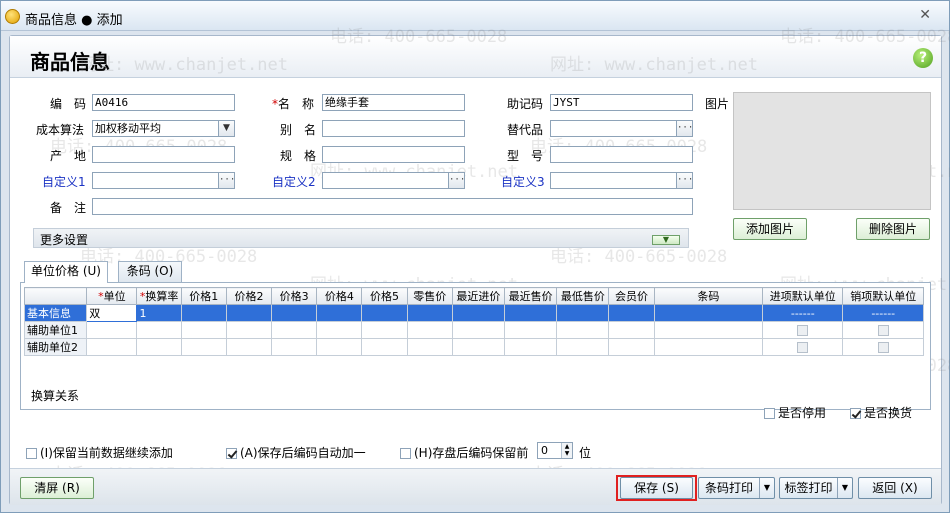  I want to click on help-icon: ?, so click(923, 58).